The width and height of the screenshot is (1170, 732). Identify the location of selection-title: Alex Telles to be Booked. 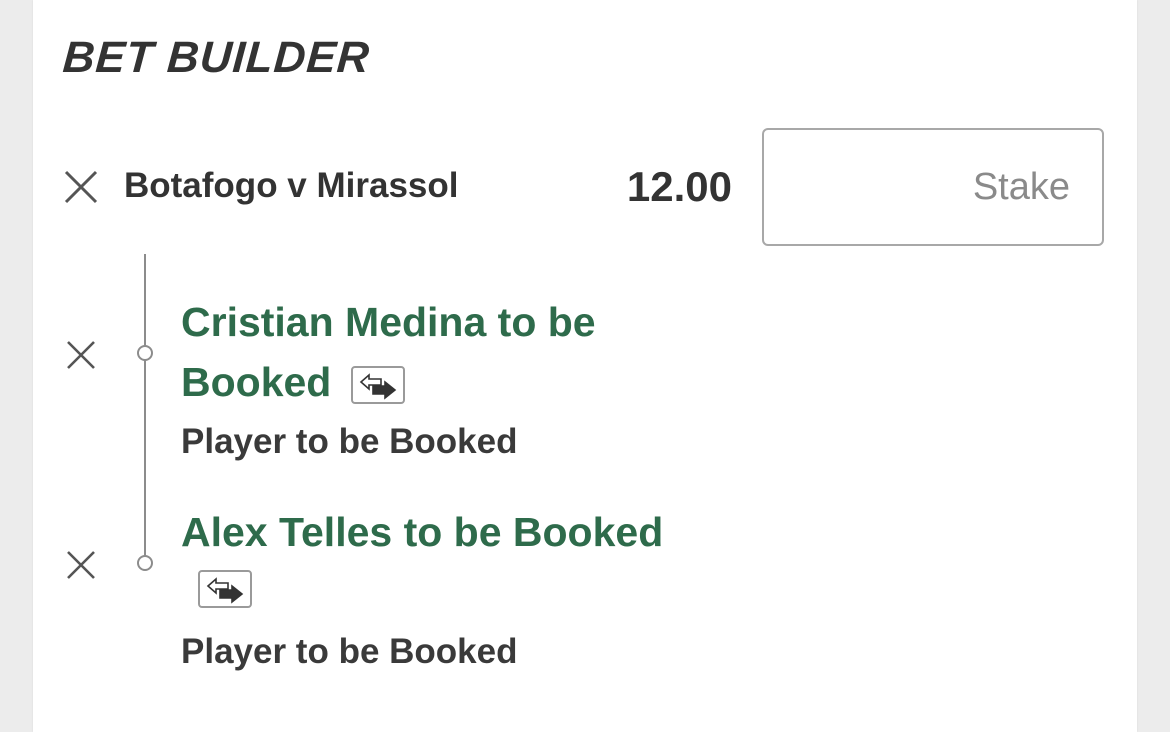
(481, 532).